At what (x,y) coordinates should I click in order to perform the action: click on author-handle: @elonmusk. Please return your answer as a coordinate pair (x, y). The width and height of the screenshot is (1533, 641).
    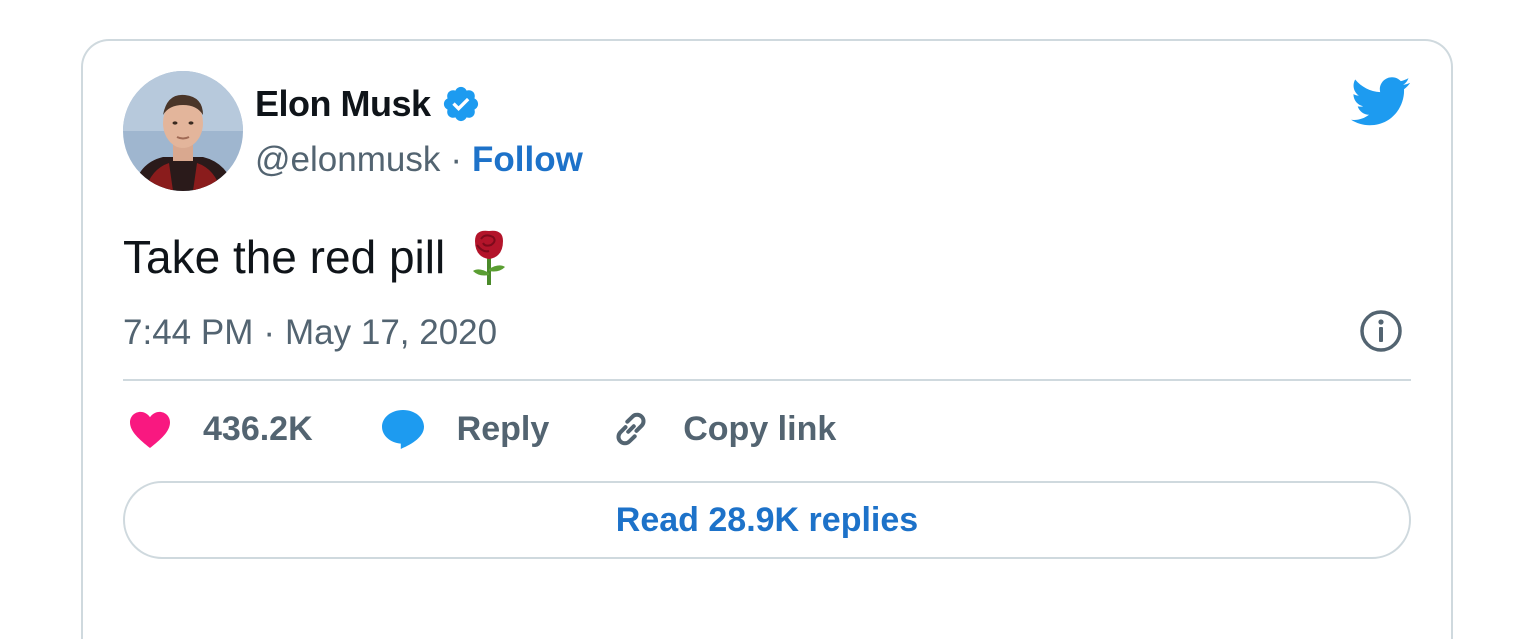
    Looking at the image, I should click on (347, 160).